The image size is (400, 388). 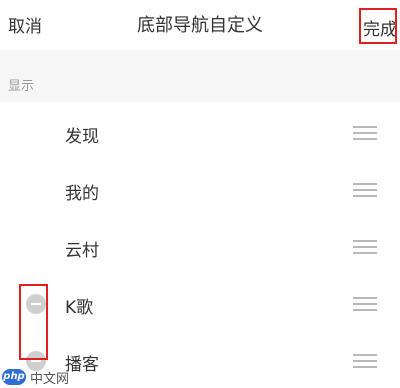 I want to click on list-item: K歌, so click(x=200, y=303).